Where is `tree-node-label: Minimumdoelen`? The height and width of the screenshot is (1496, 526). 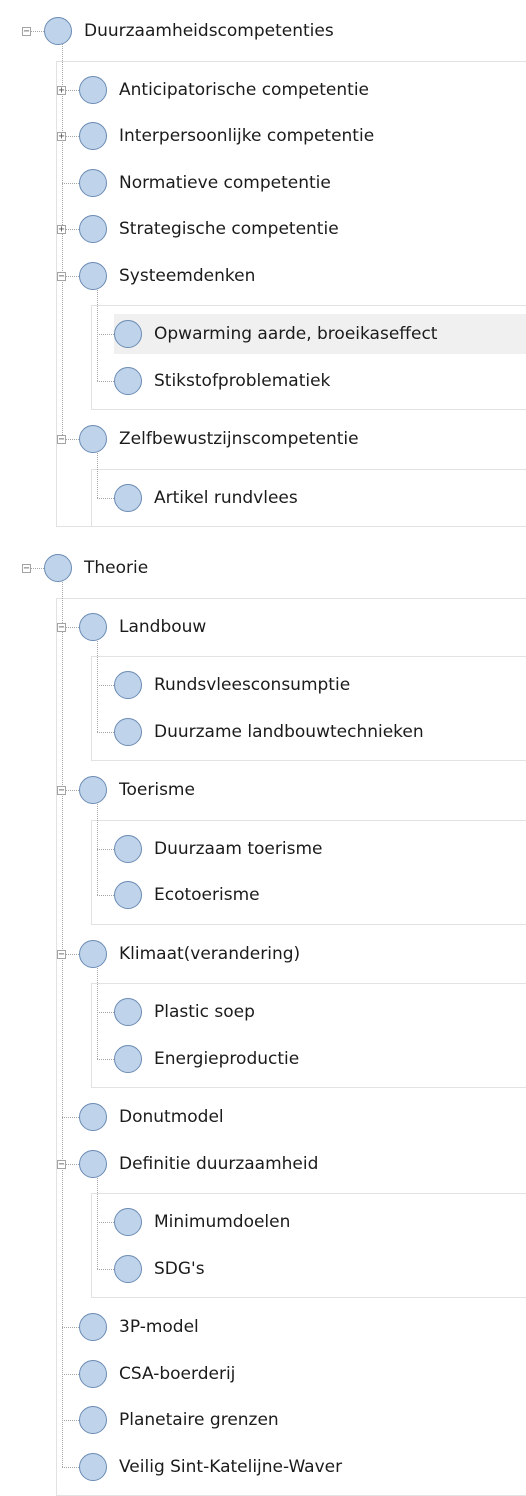
tree-node-label: Minimumdoelen is located at coordinates (222, 1222).